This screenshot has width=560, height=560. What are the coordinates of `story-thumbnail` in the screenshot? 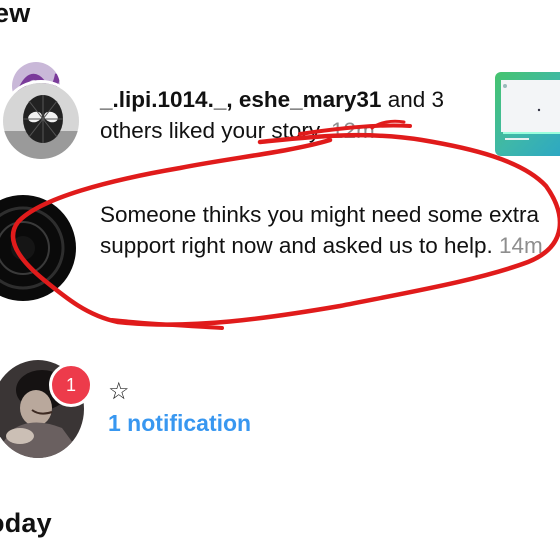 It's located at (527, 114).